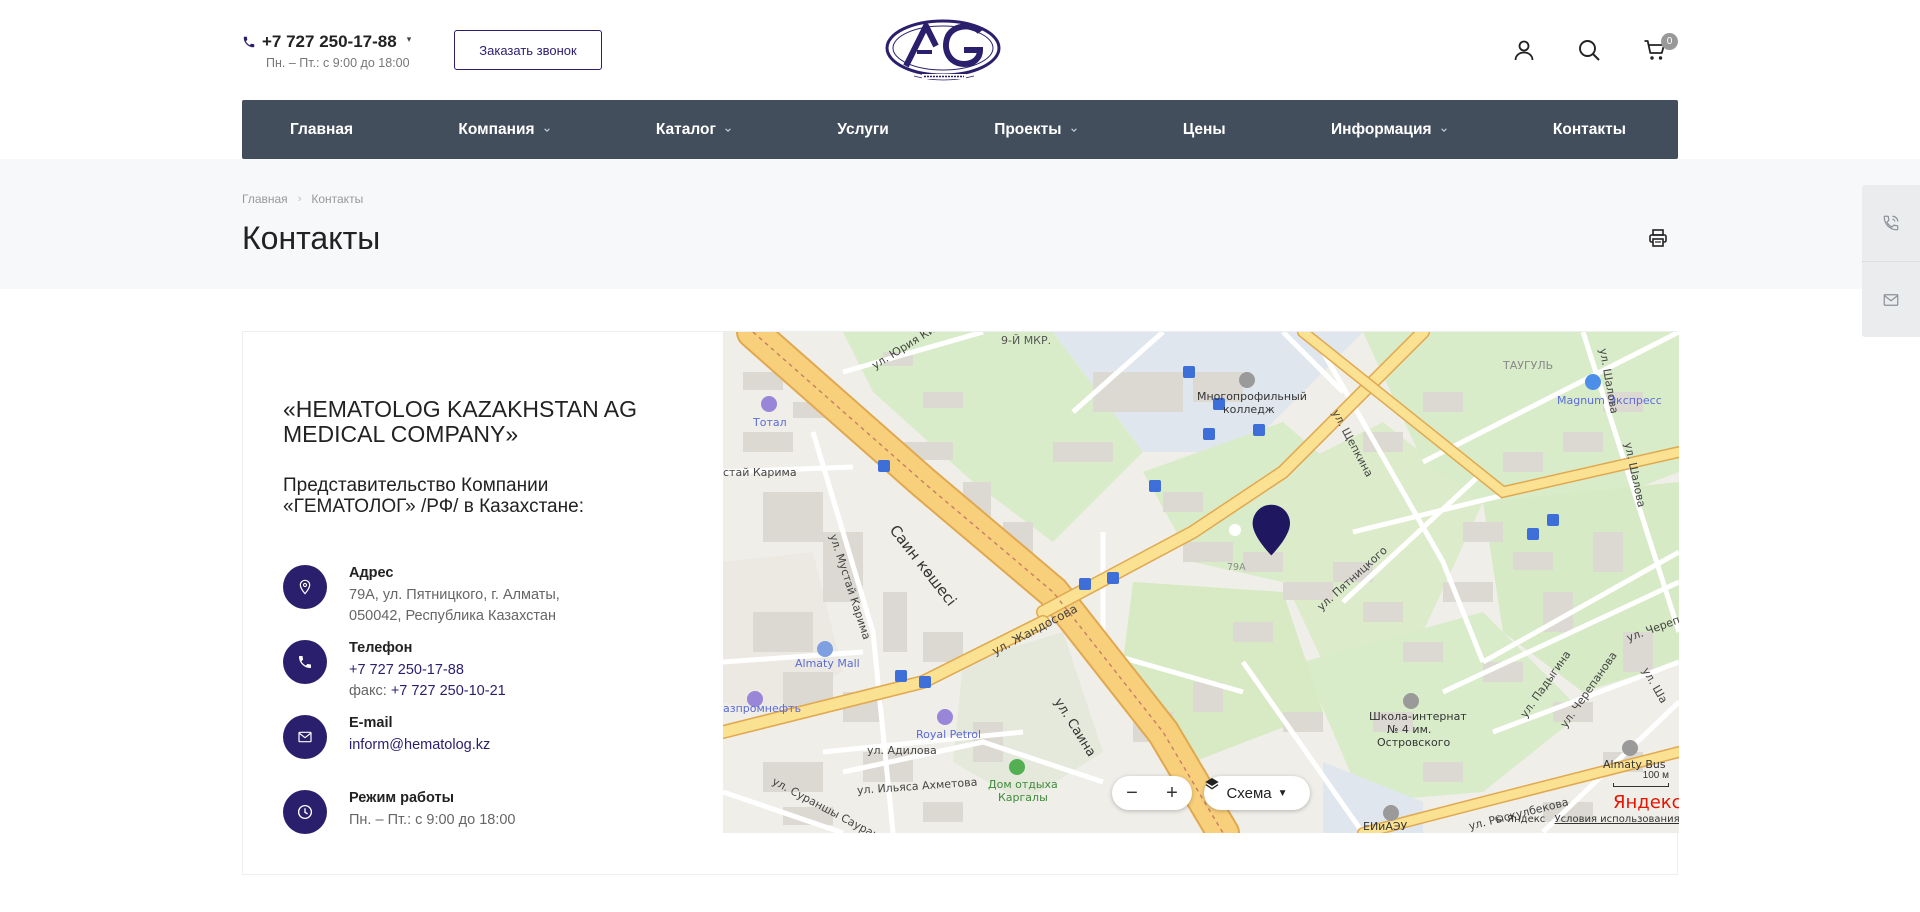 The height and width of the screenshot is (912, 1920). What do you see at coordinates (1669, 41) in the screenshot?
I see `cart-count-badge: 0` at bounding box center [1669, 41].